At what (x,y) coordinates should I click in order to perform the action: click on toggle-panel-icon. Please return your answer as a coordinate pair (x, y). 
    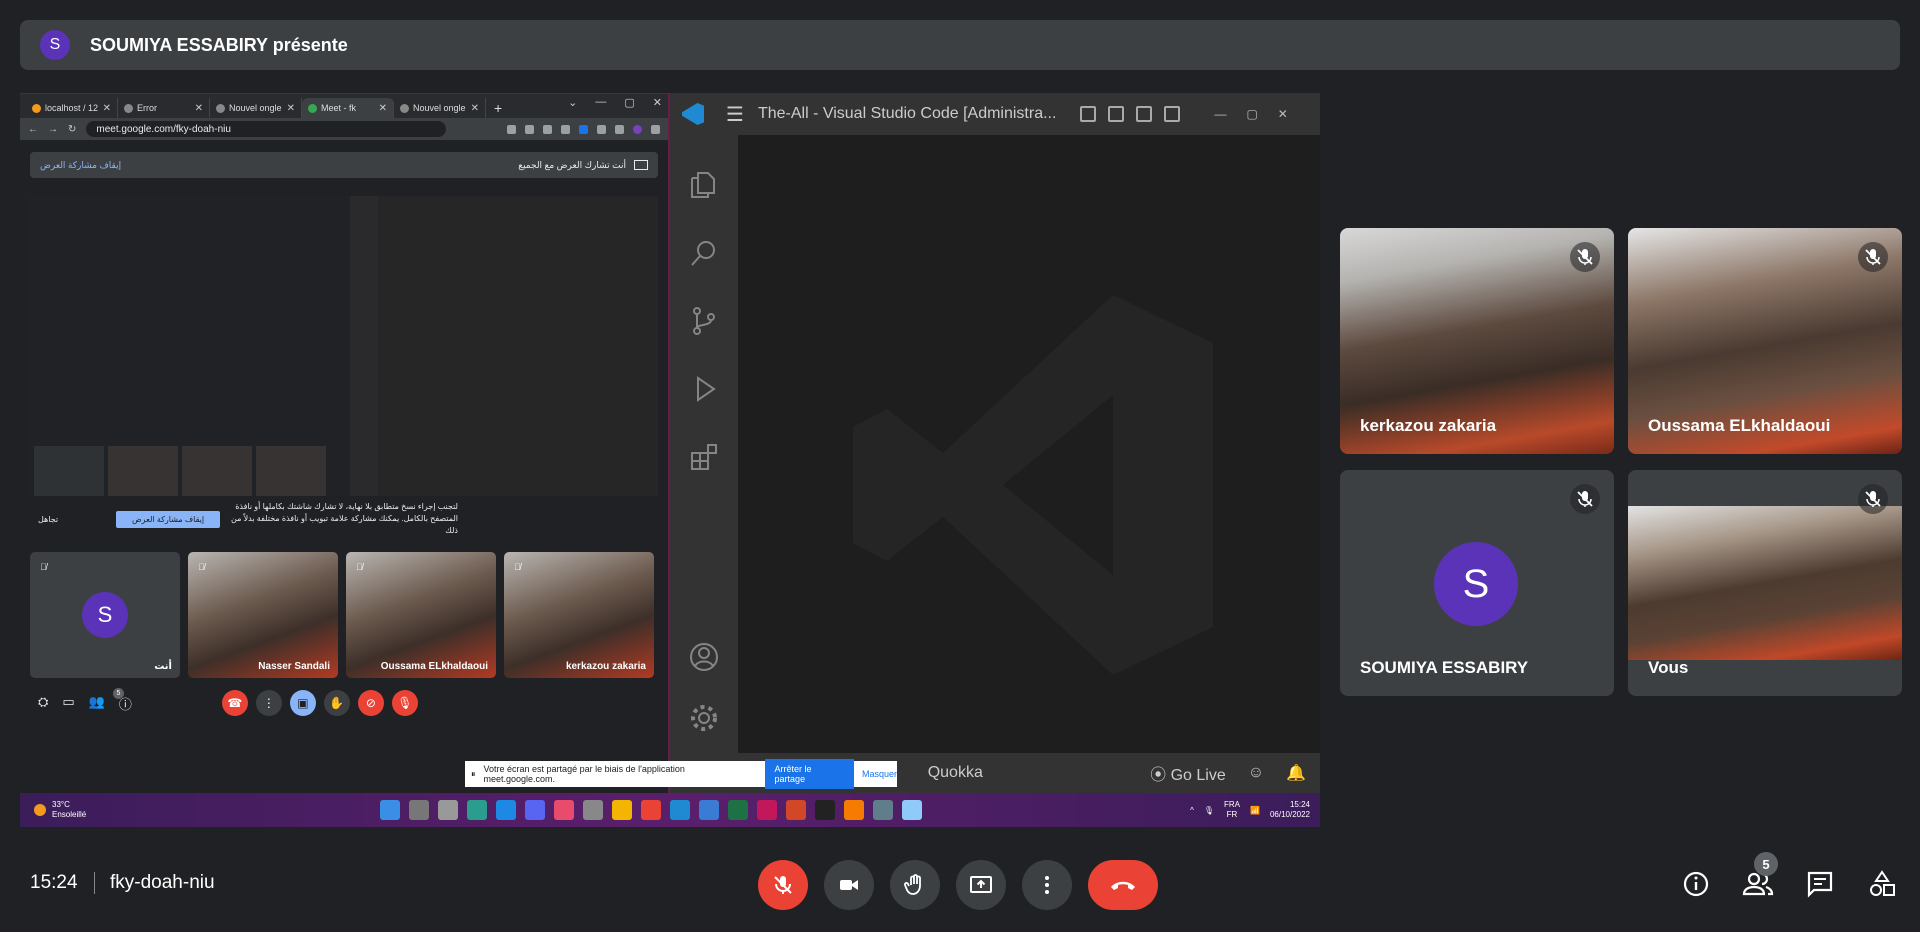
    Looking at the image, I should click on (1116, 114).